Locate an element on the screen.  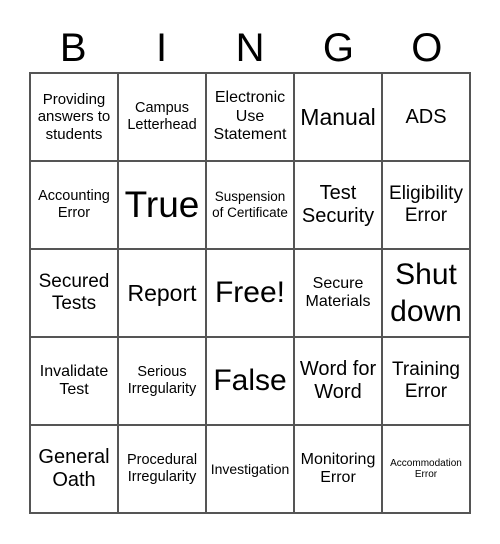
bingo-cell: Training Error is located at coordinates (426, 381).